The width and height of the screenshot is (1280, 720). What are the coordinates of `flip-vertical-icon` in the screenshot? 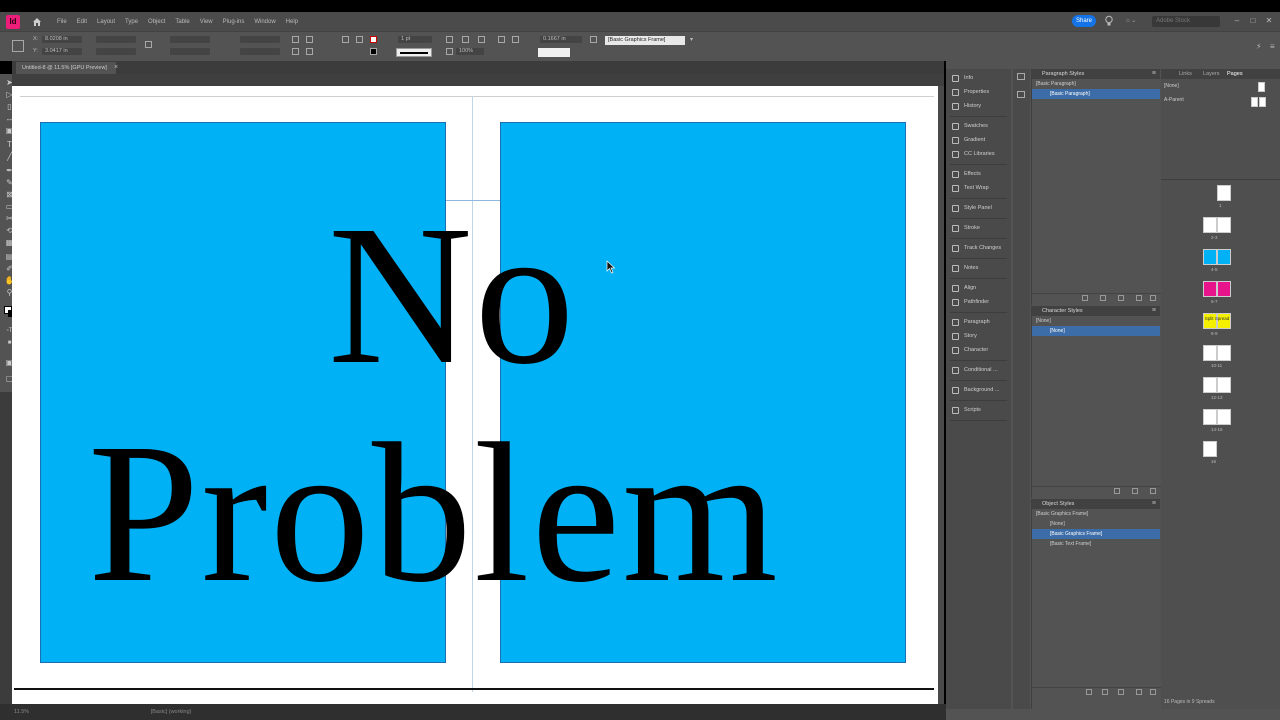 It's located at (309, 51).